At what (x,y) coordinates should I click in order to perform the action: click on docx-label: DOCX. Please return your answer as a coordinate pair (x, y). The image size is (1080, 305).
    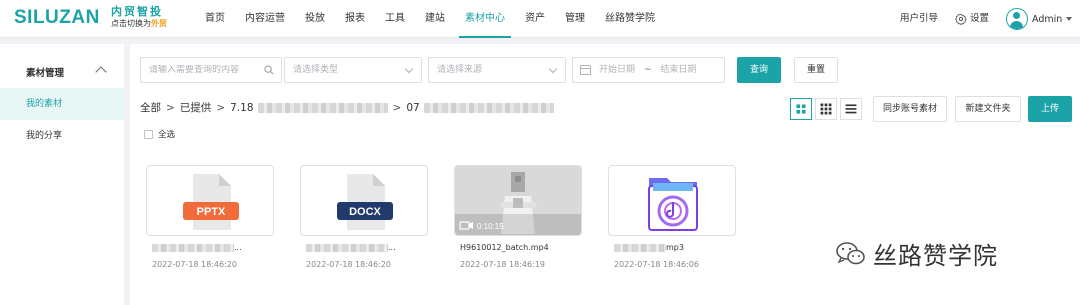
    Looking at the image, I should click on (365, 212).